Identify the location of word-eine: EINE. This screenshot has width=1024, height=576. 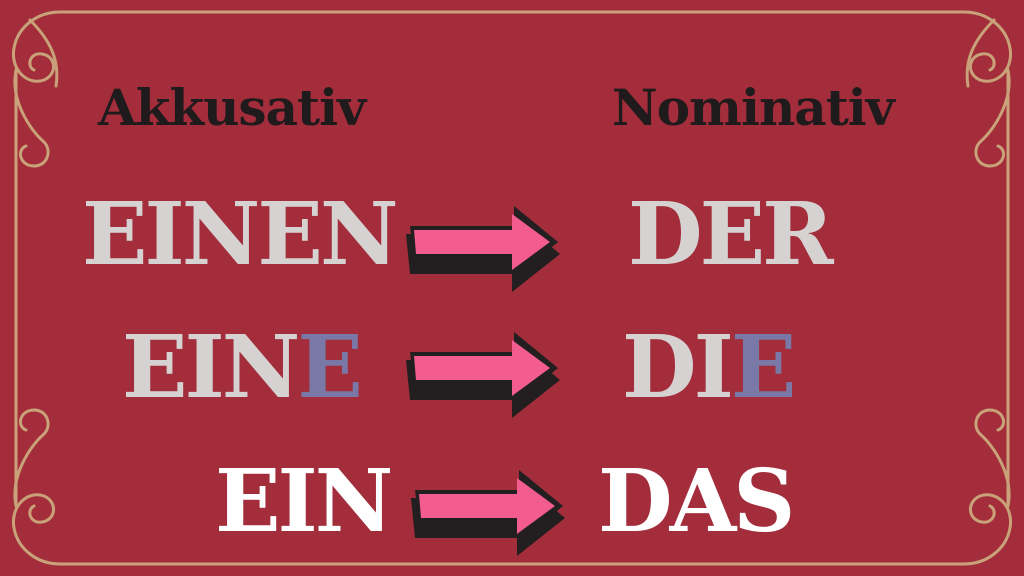
(242, 367).